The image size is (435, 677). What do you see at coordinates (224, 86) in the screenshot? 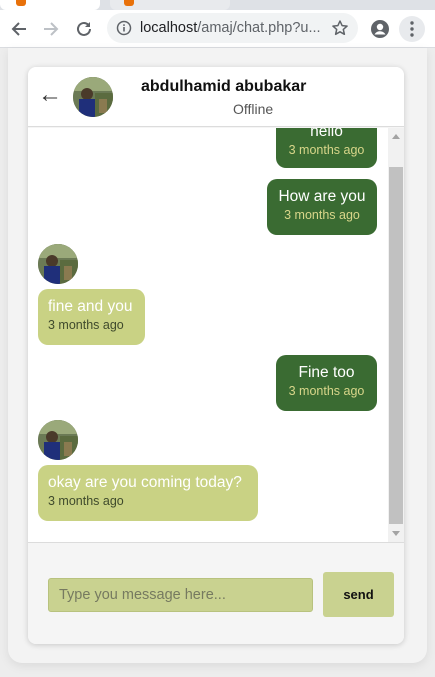
I see `contact-name: abdulhamid abubakar` at bounding box center [224, 86].